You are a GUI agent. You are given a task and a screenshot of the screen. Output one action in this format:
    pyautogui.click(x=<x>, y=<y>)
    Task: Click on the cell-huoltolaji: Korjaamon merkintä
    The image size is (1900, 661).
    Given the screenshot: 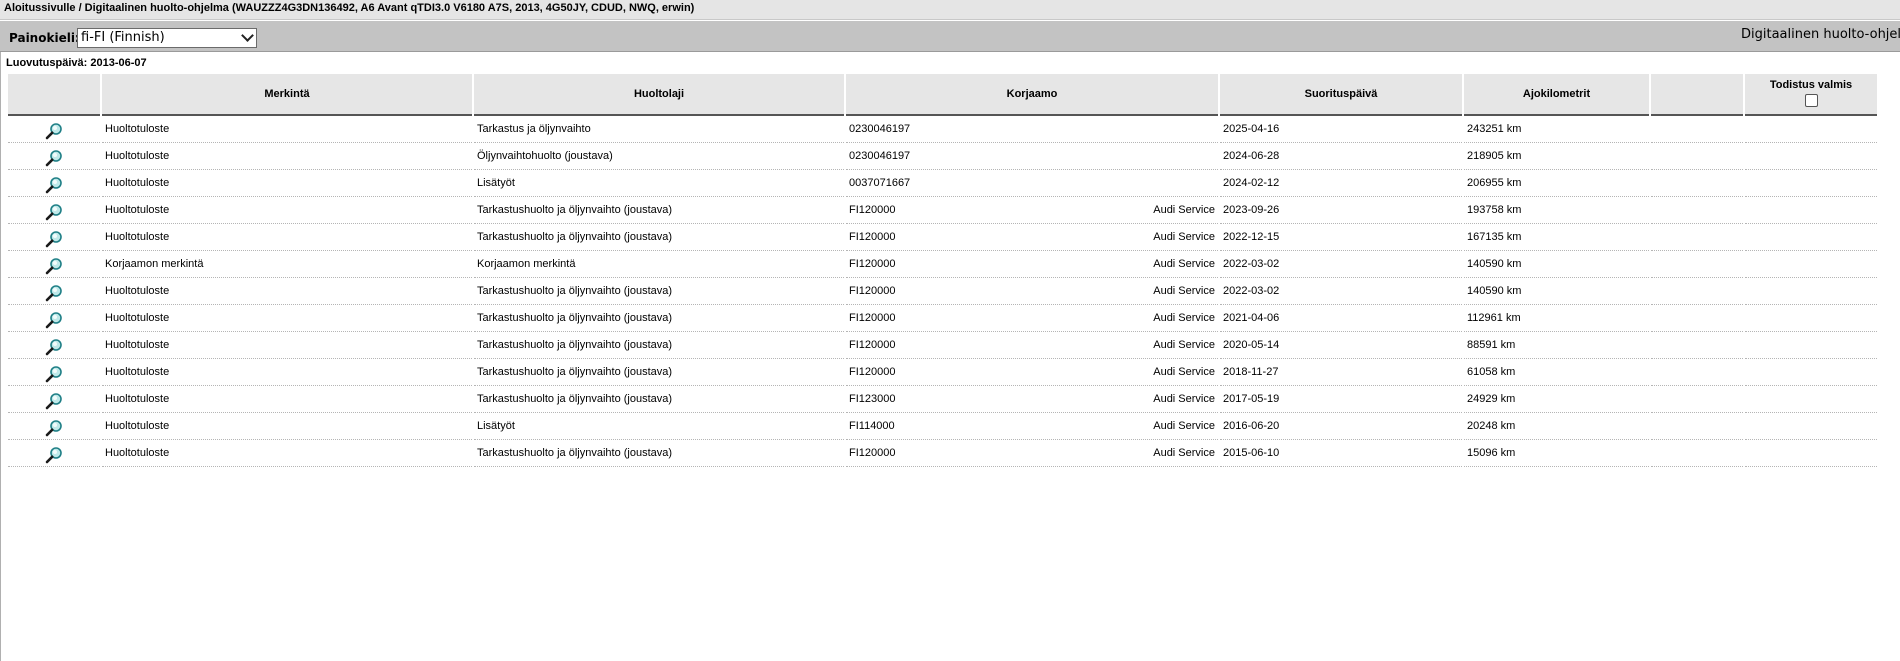 What is the action you would take?
    pyautogui.click(x=659, y=264)
    